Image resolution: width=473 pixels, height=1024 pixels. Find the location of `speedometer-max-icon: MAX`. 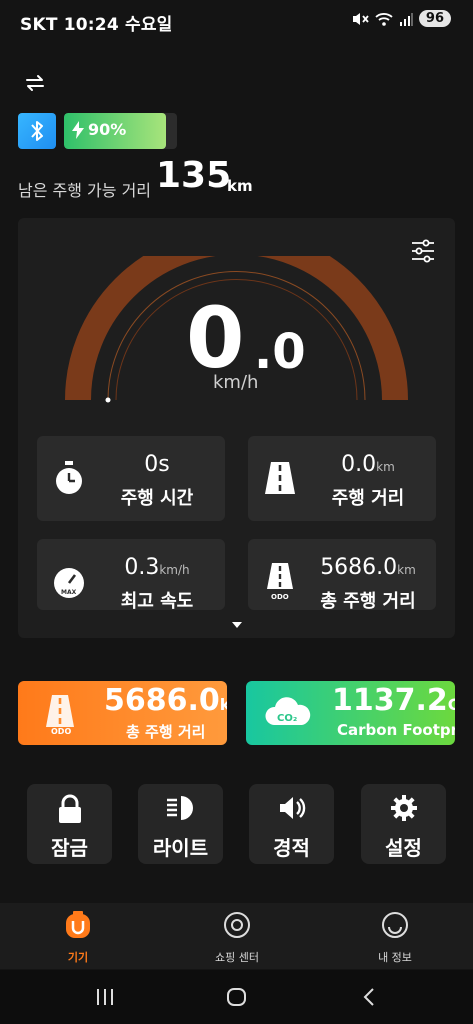

speedometer-max-icon: MAX is located at coordinates (69, 583).